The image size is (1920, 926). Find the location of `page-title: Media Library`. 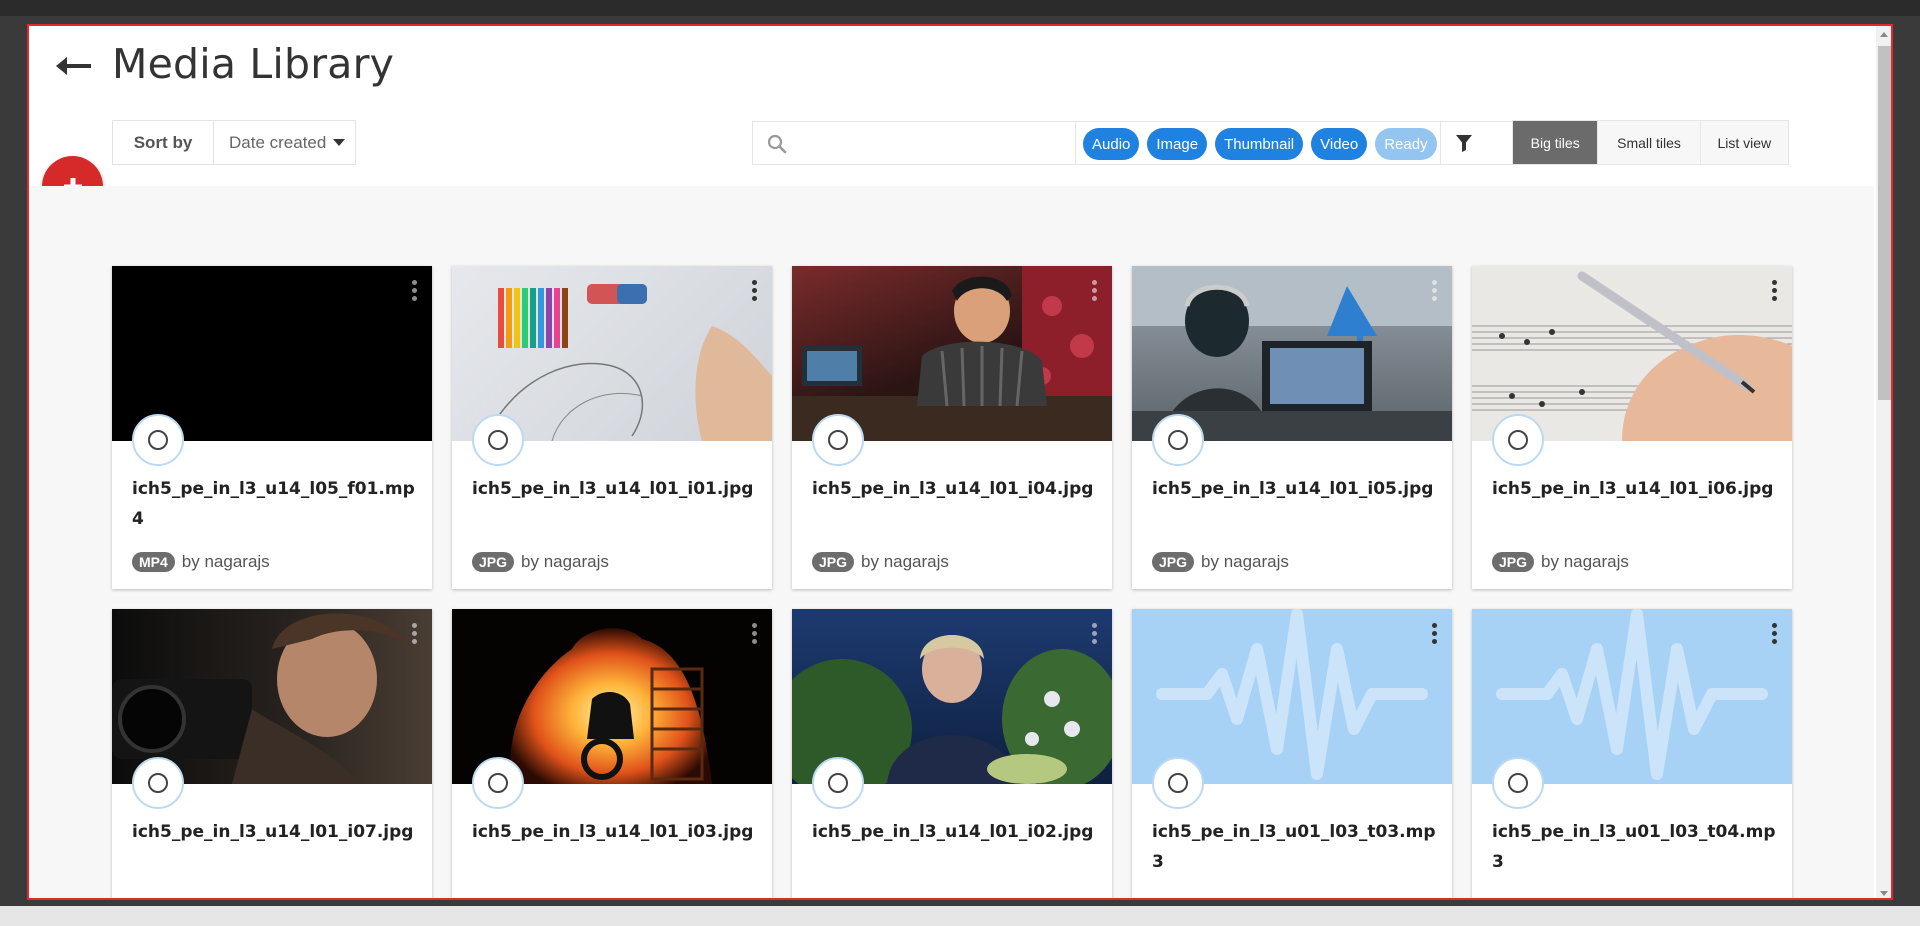

page-title: Media Library is located at coordinates (253, 64).